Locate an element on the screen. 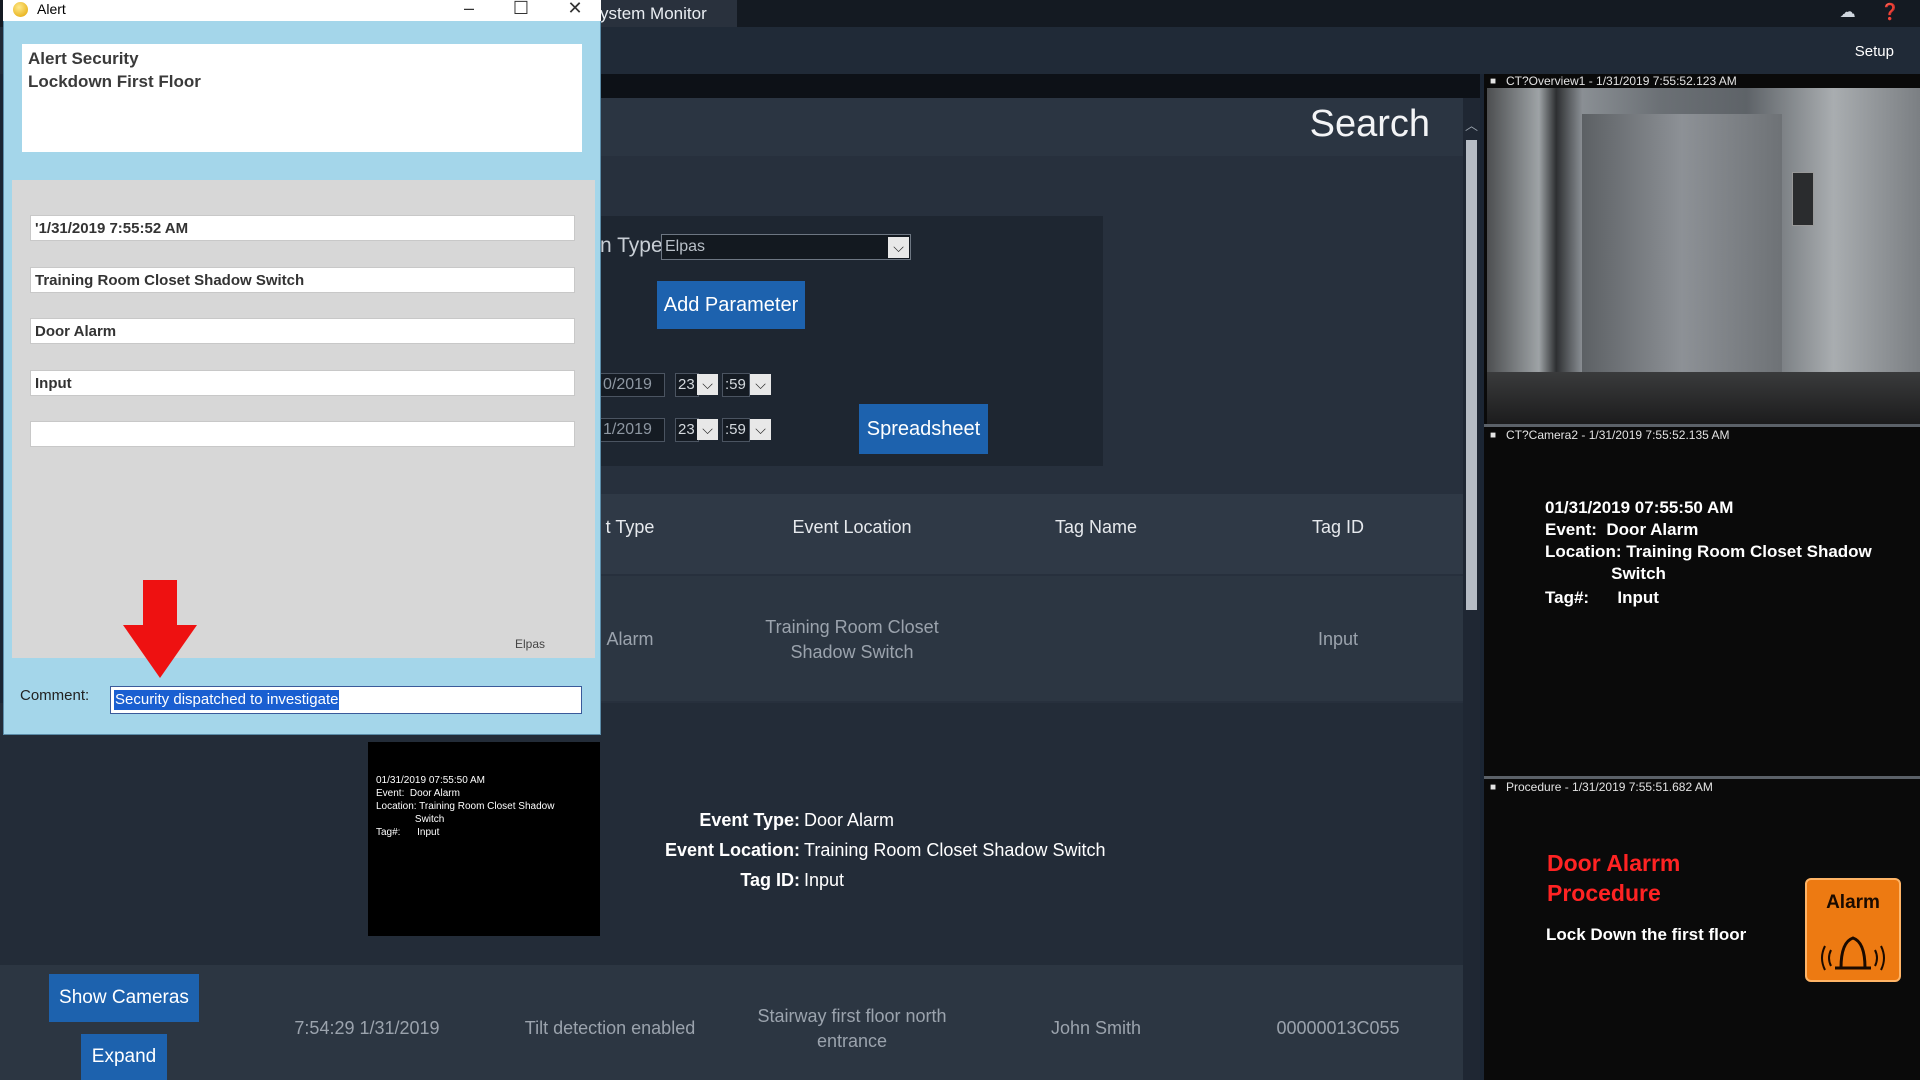  alert-tag-field: Input is located at coordinates (302, 383).